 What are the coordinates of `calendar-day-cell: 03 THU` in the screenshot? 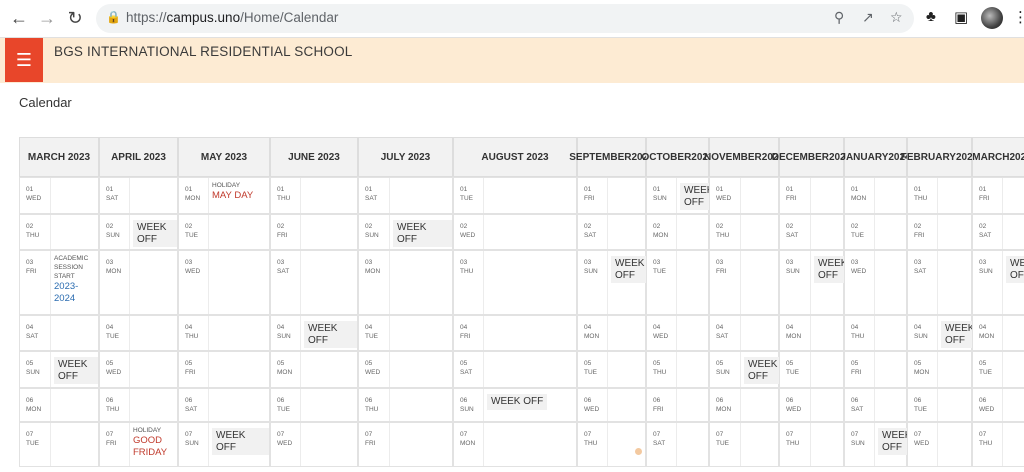 It's located at (515, 282).